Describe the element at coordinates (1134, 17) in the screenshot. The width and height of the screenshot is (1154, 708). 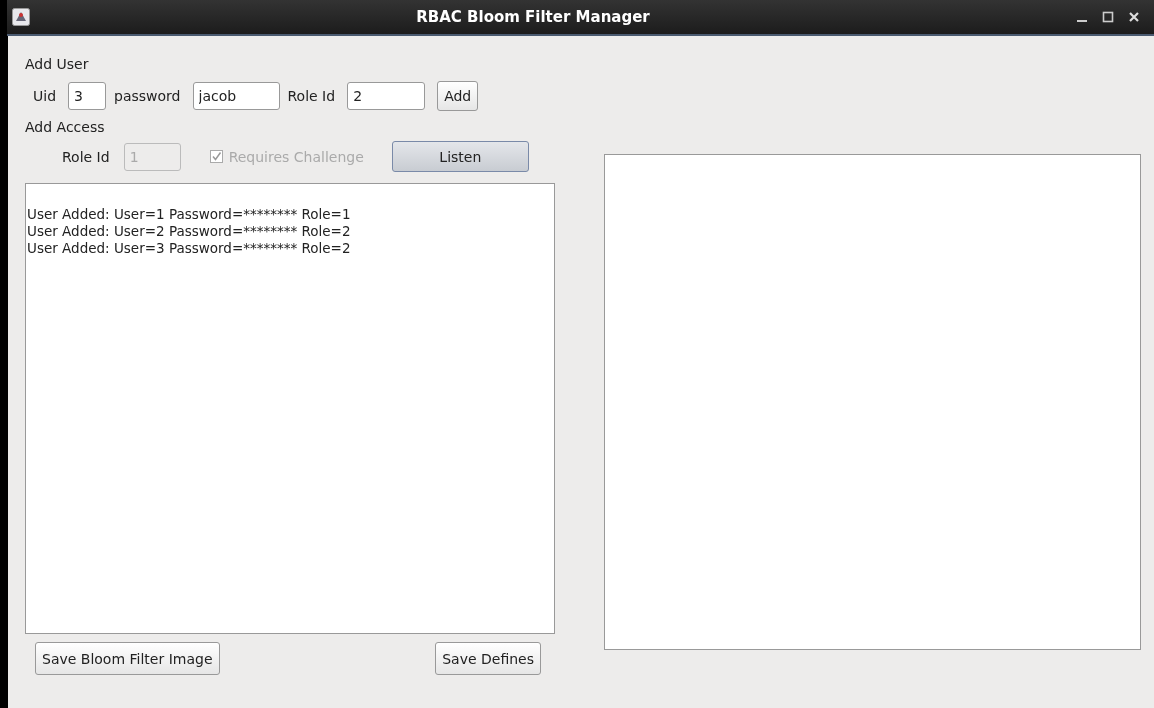
I see `close-icon` at that location.